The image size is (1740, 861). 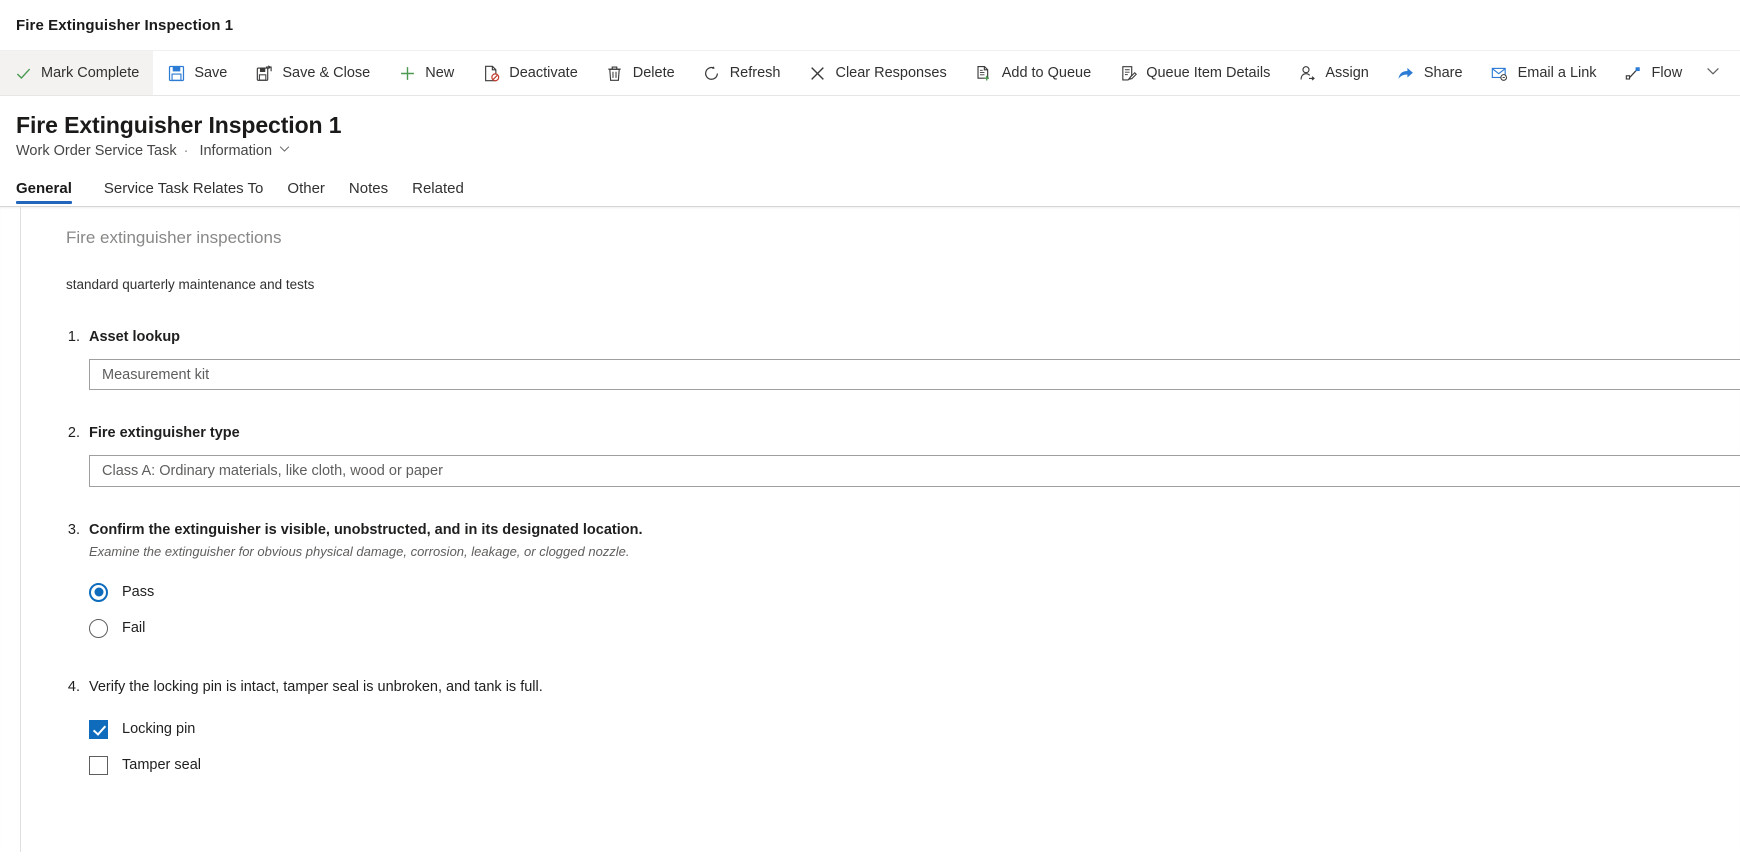 What do you see at coordinates (1667, 73) in the screenshot?
I see `flow-label: Flow` at bounding box center [1667, 73].